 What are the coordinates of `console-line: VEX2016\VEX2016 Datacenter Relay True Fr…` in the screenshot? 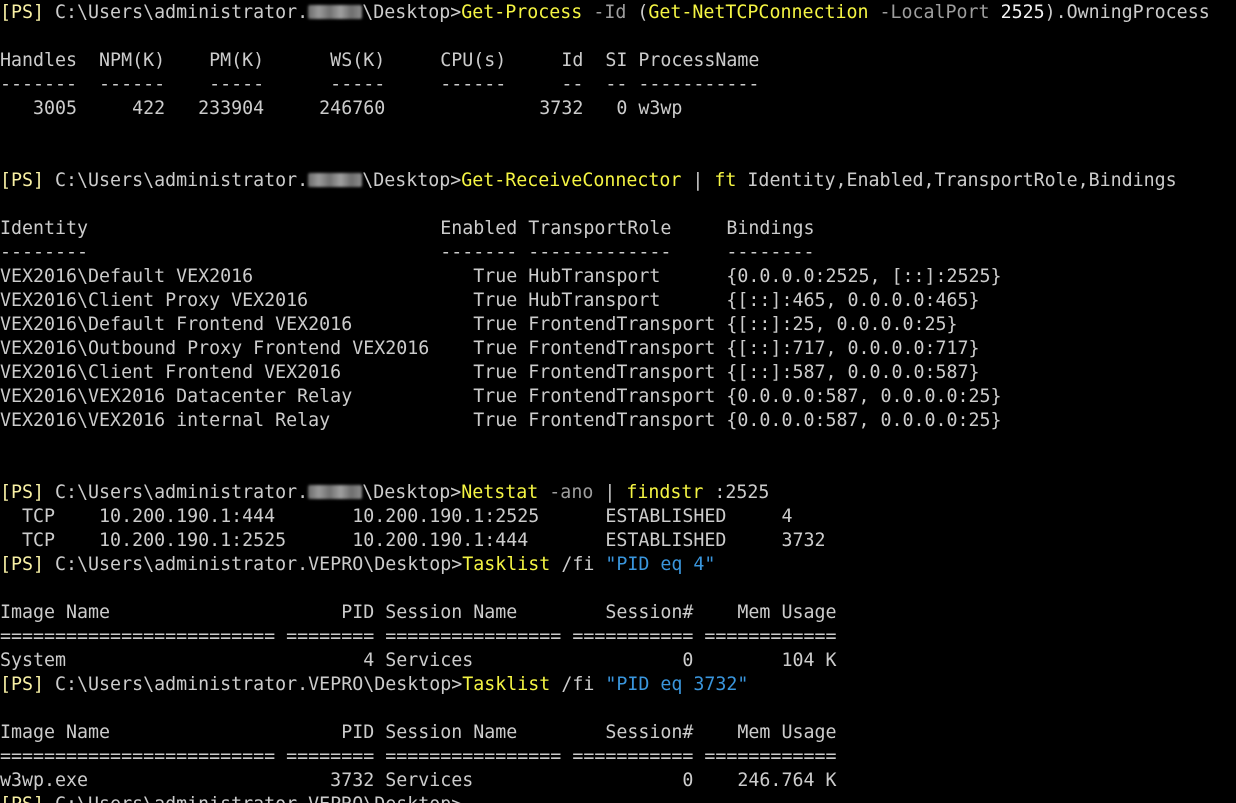 It's located at (618, 397).